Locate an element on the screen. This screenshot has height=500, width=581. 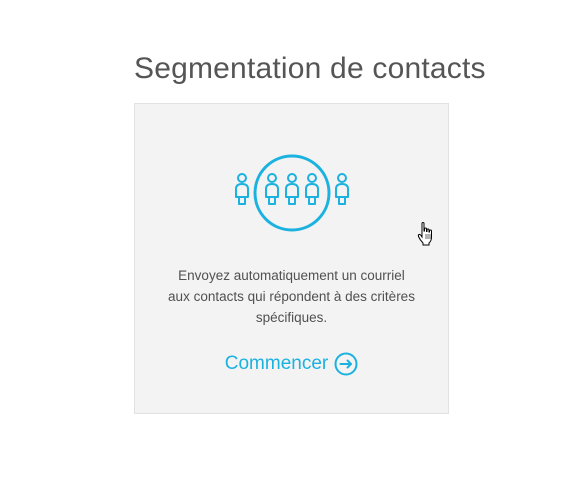
arrow-right-circle-icon is located at coordinates (346, 364).